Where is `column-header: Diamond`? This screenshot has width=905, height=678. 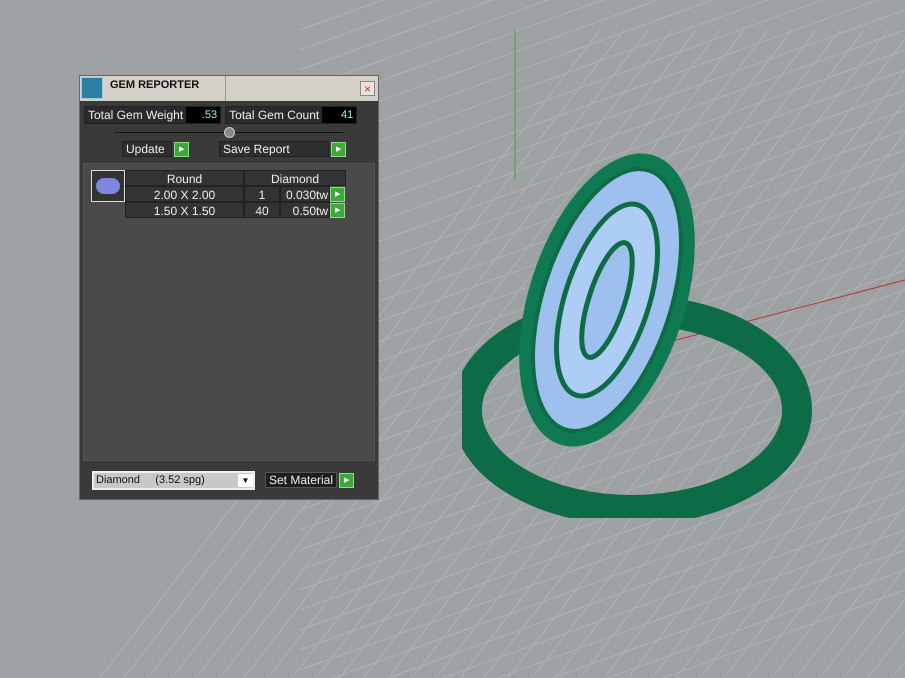
column-header: Diamond is located at coordinates (295, 178).